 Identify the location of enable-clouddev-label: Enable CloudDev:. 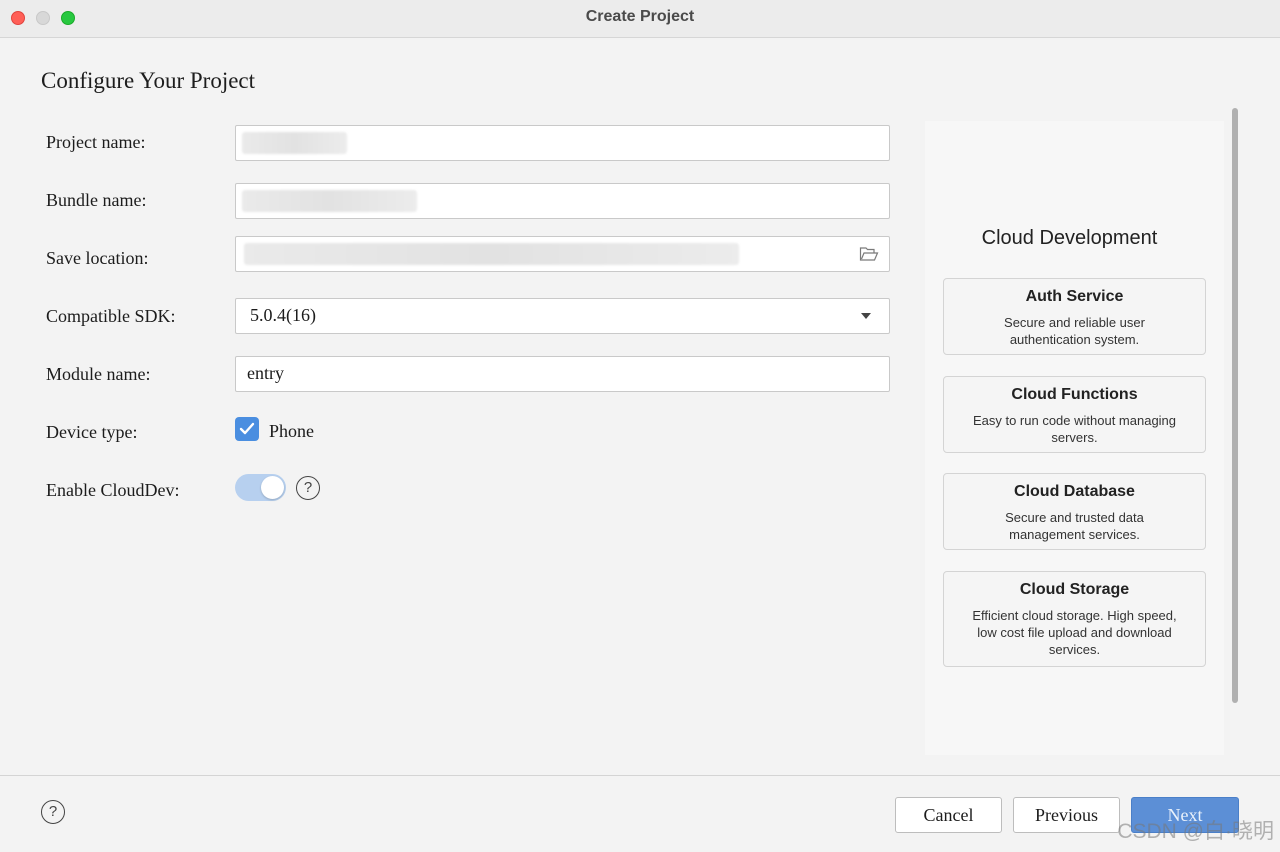
(113, 490).